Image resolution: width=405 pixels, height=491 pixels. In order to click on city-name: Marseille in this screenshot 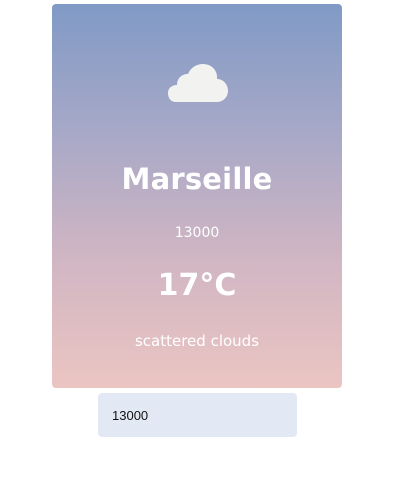, I will do `click(197, 179)`.